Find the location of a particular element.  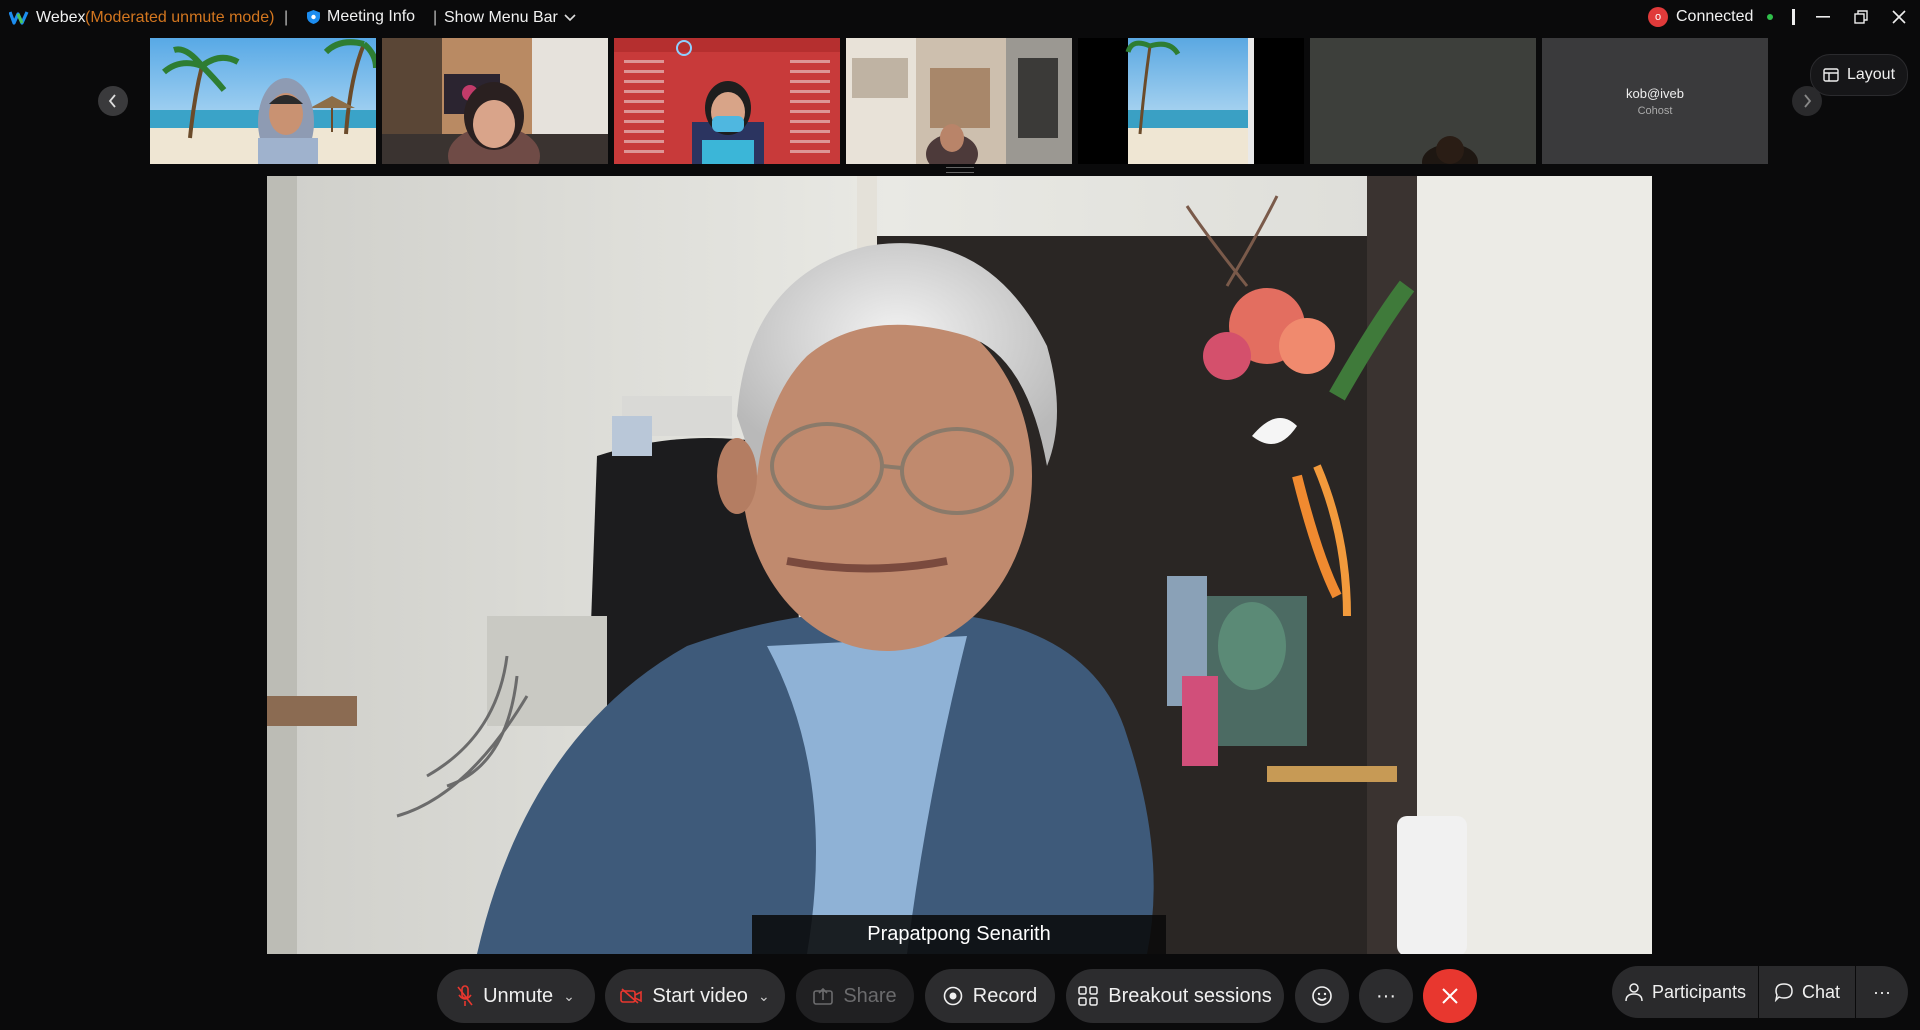

share-button: Share is located at coordinates (855, 996).